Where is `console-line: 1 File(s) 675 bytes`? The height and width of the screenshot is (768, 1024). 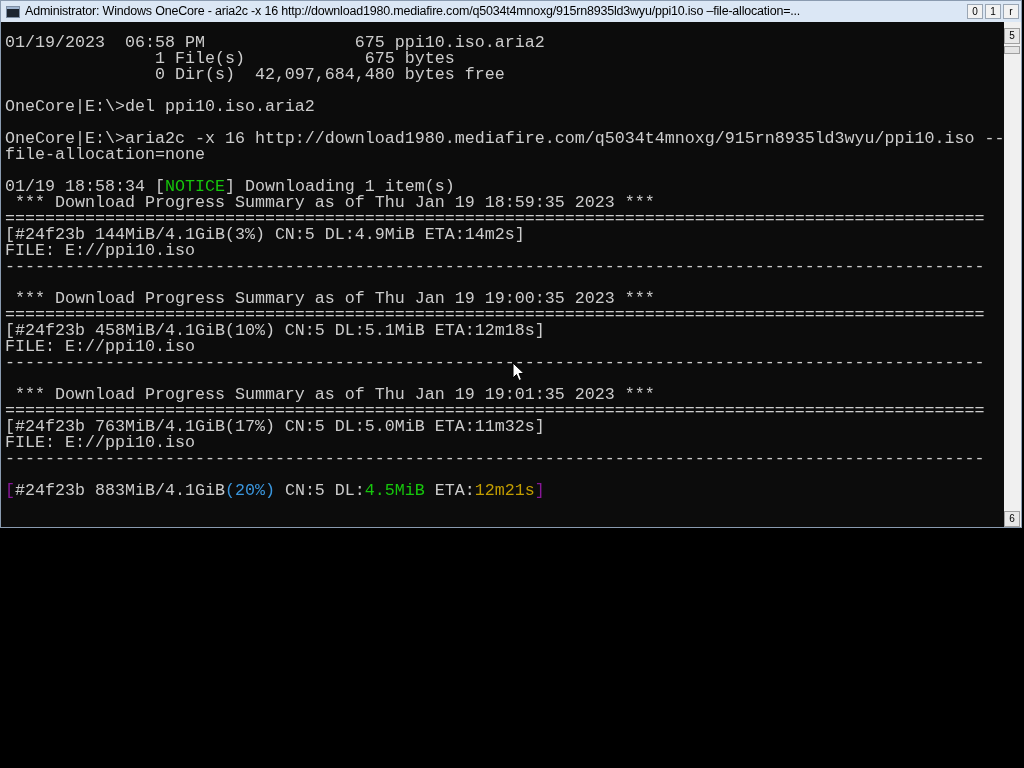 console-line: 1 File(s) 675 bytes is located at coordinates (304, 59).